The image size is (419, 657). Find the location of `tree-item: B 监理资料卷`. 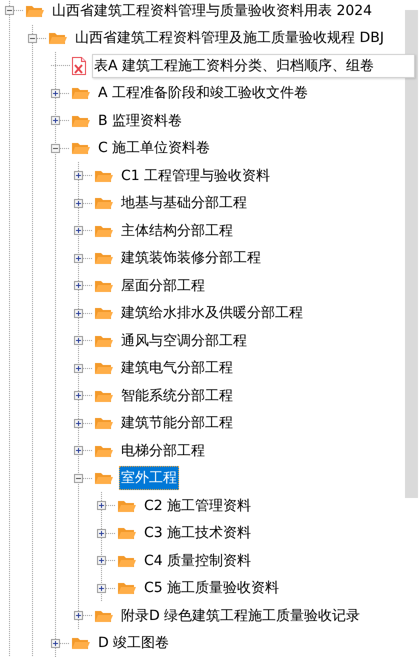

tree-item: B 监理资料卷 is located at coordinates (140, 120).